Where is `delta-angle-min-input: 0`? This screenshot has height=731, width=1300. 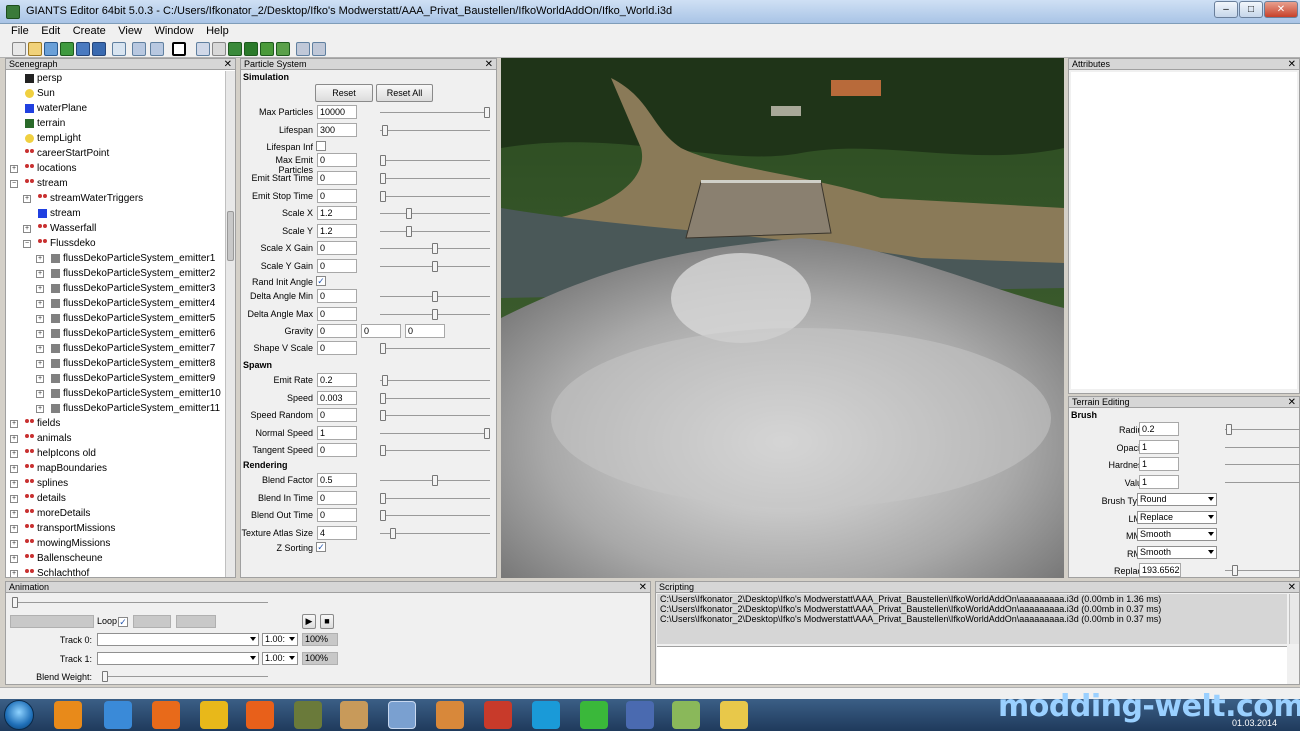 delta-angle-min-input: 0 is located at coordinates (337, 296).